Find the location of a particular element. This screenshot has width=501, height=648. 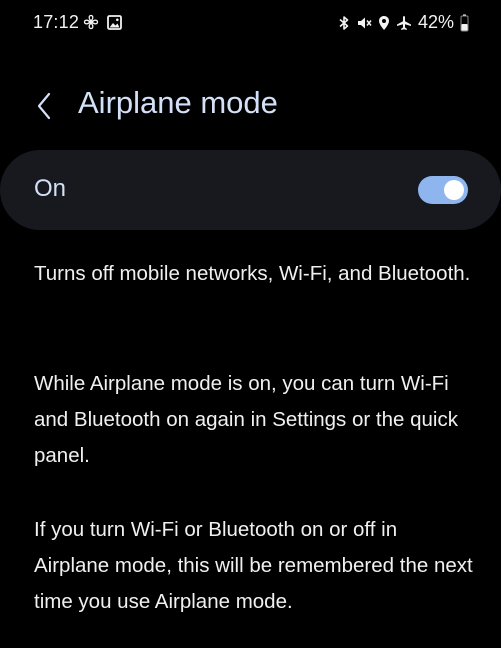

airplane-icon is located at coordinates (403, 22).